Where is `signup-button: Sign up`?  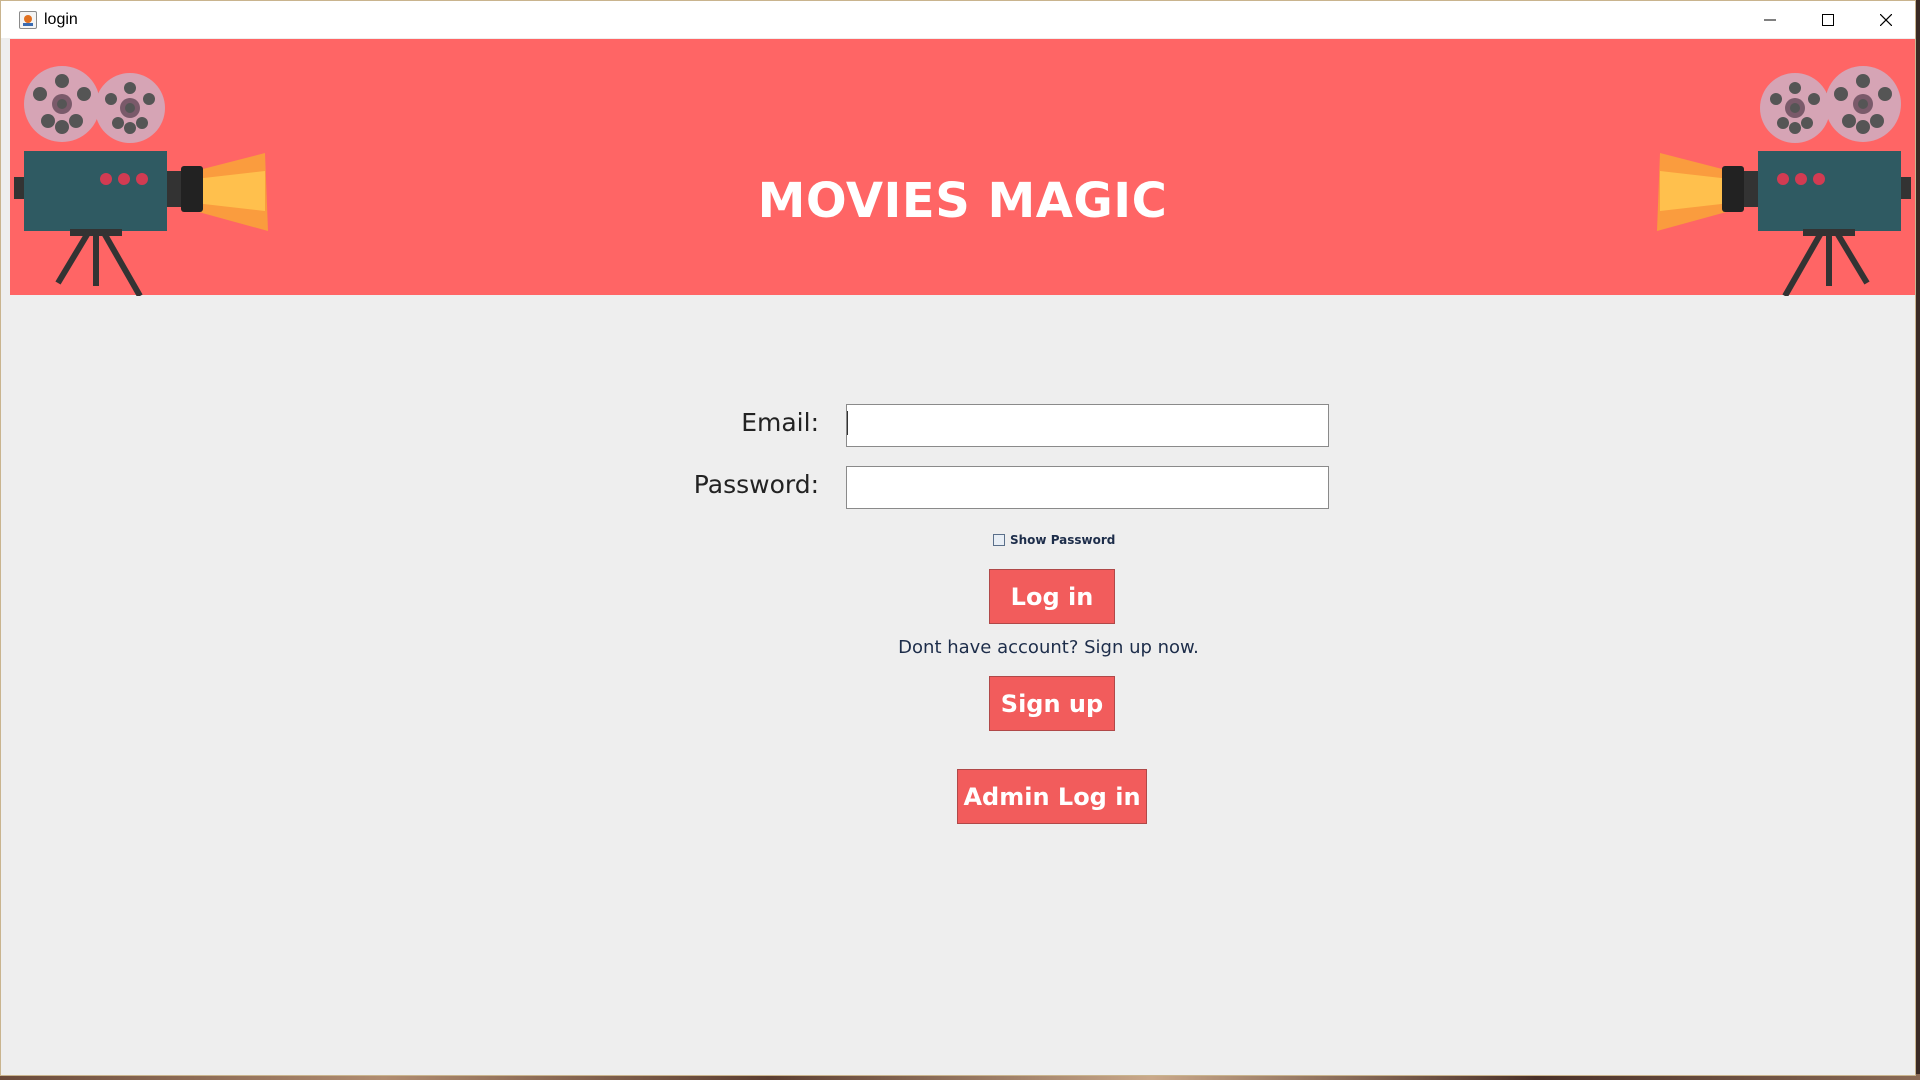
signup-button: Sign up is located at coordinates (1052, 703).